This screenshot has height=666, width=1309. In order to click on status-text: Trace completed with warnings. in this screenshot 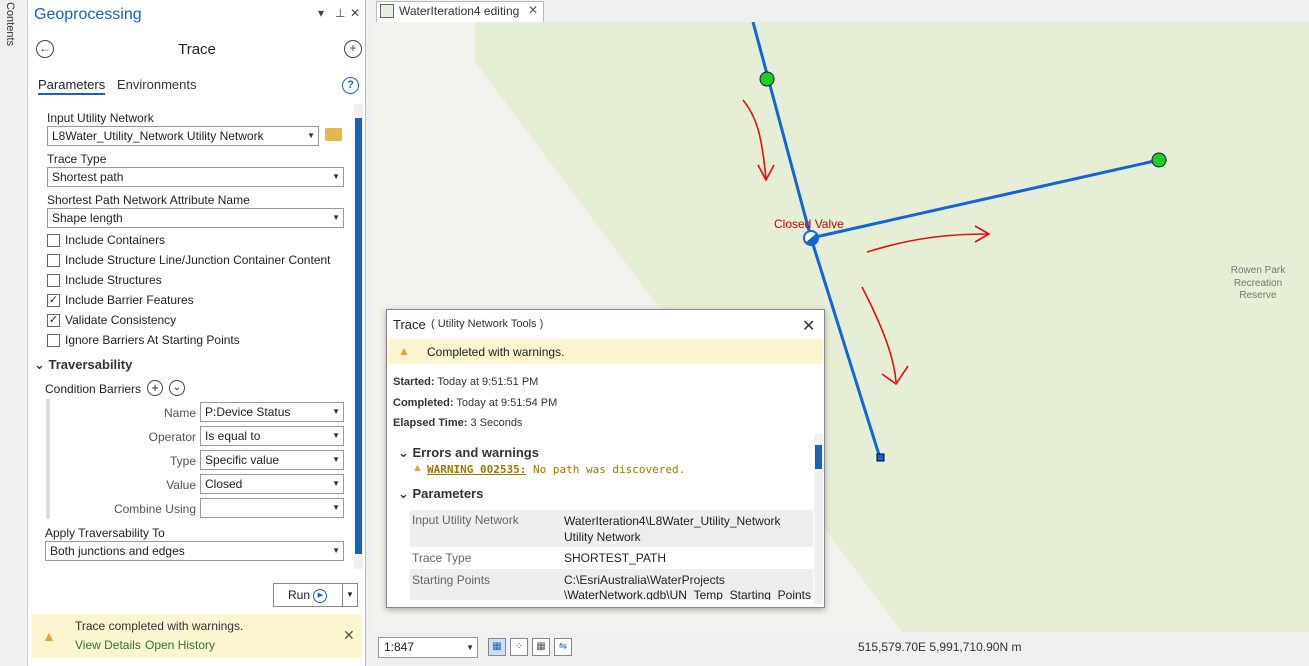, I will do `click(159, 626)`.